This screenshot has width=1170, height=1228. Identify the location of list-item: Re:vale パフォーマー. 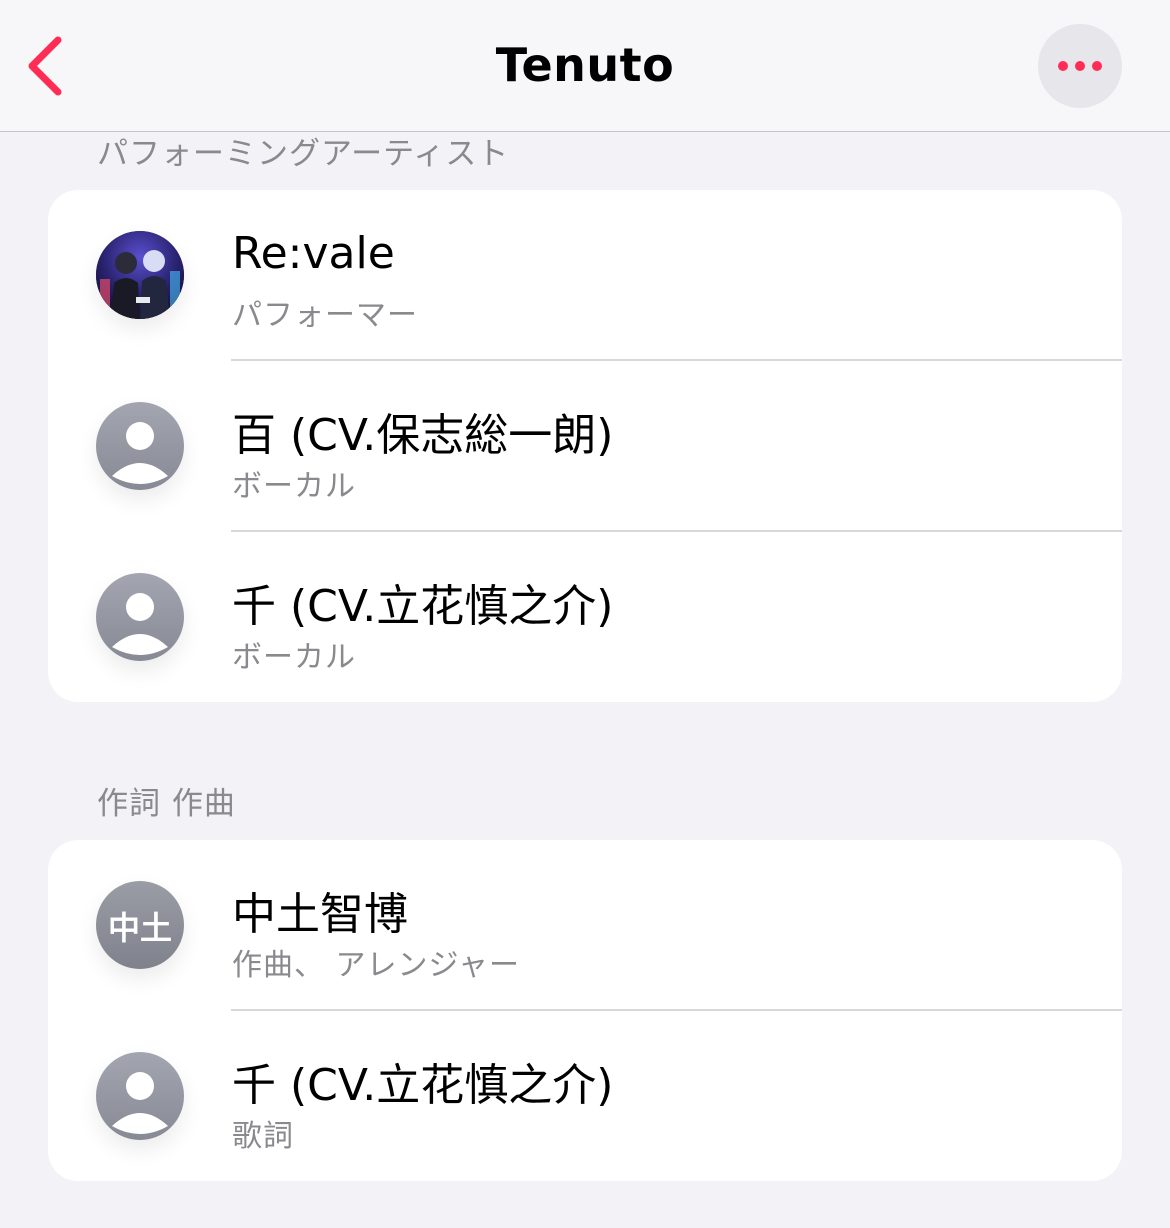
(585, 275).